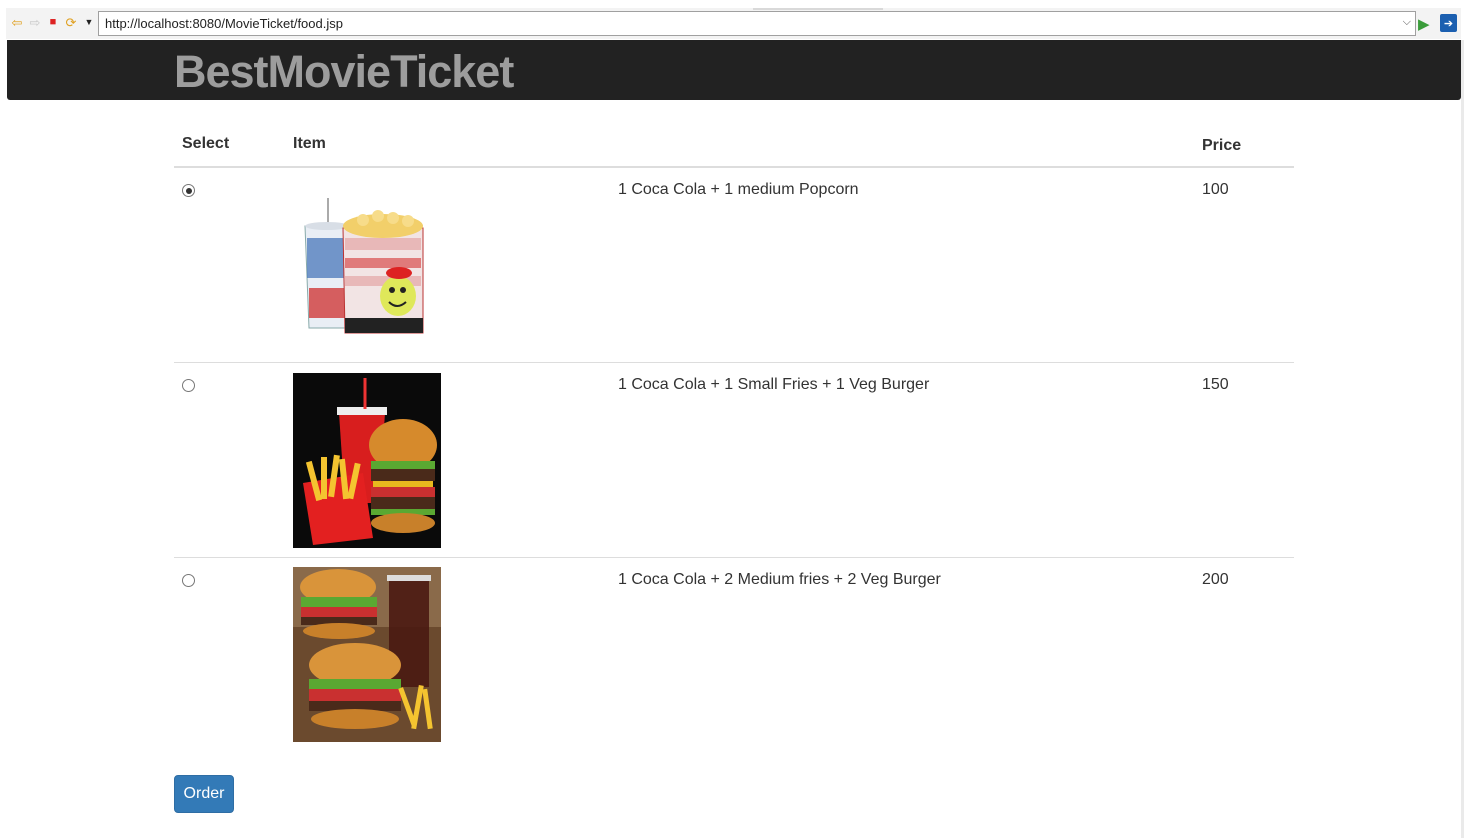 Image resolution: width=1464 pixels, height=838 pixels. What do you see at coordinates (1215, 189) in the screenshot?
I see `combo-price: 100` at bounding box center [1215, 189].